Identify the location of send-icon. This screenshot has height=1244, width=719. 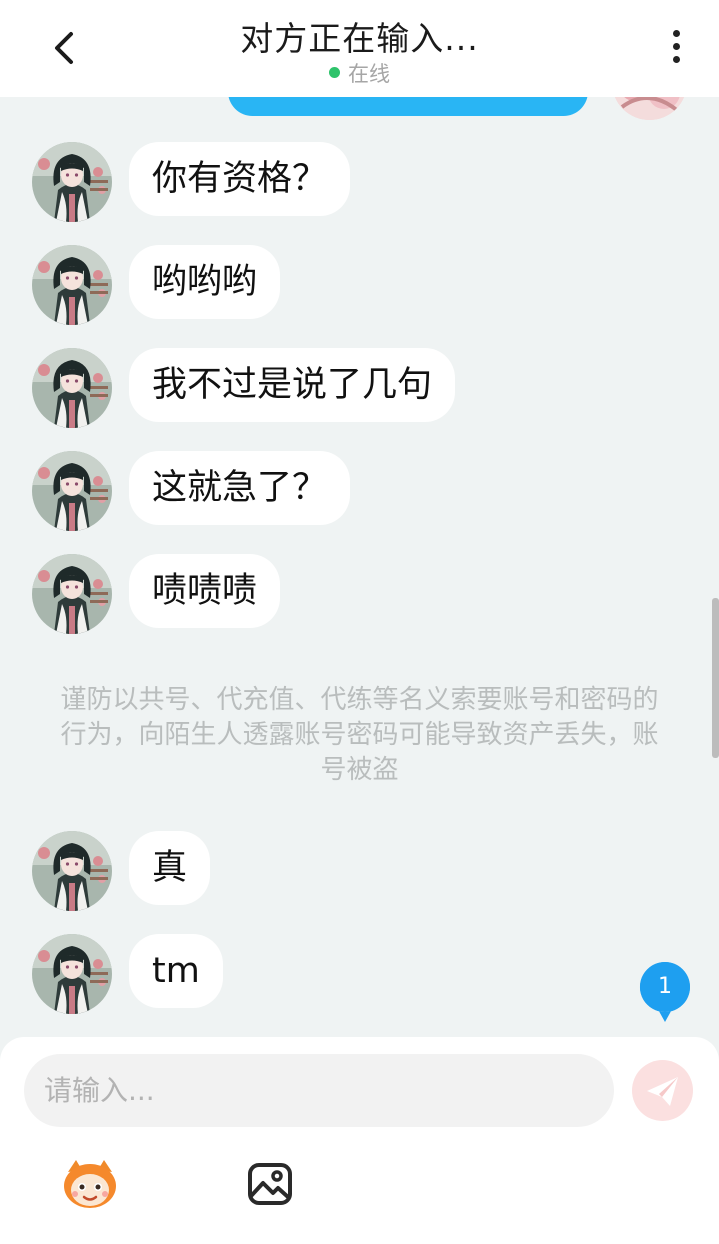
(662, 1091).